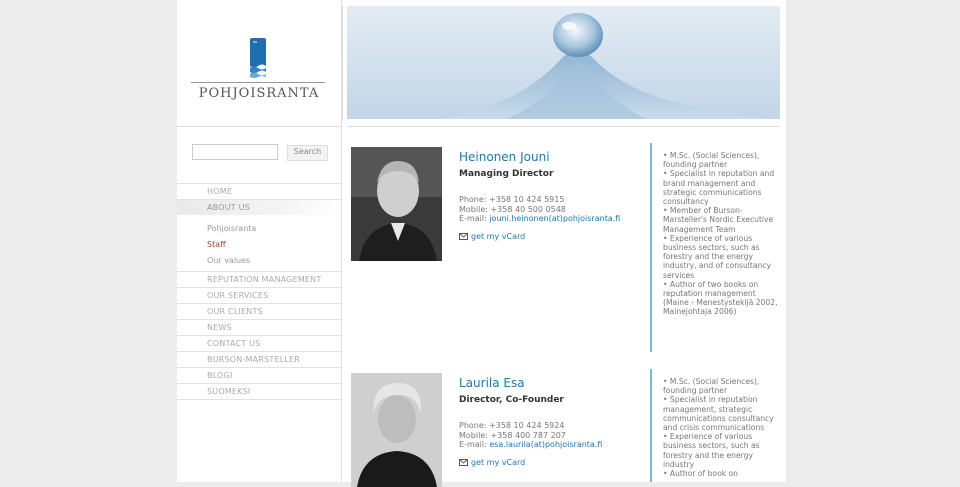  What do you see at coordinates (511, 400) in the screenshot?
I see `staff-title: Director, Co-Founder` at bounding box center [511, 400].